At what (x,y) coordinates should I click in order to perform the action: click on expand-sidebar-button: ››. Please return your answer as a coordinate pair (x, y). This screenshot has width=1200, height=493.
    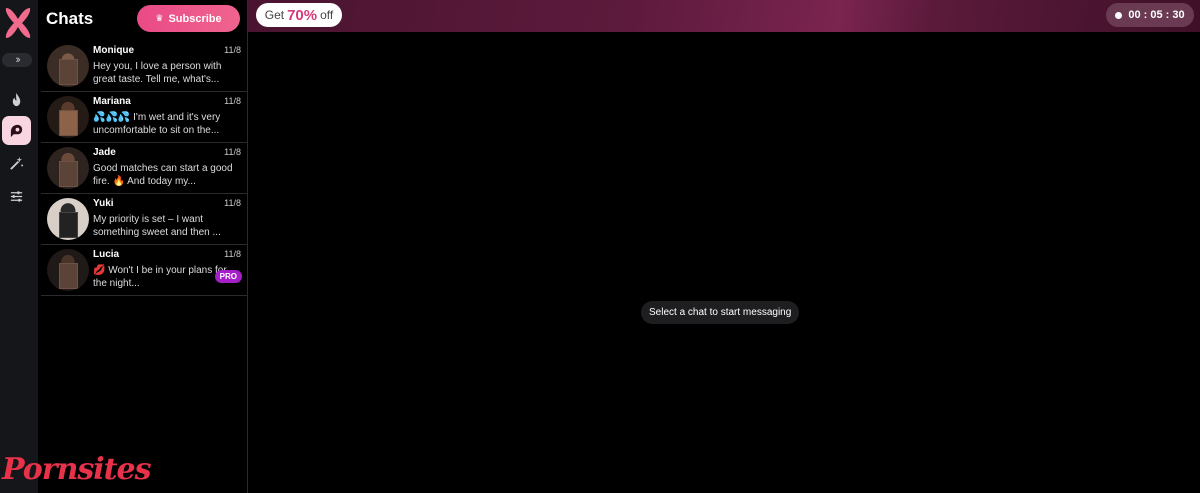
    Looking at the image, I should click on (17, 60).